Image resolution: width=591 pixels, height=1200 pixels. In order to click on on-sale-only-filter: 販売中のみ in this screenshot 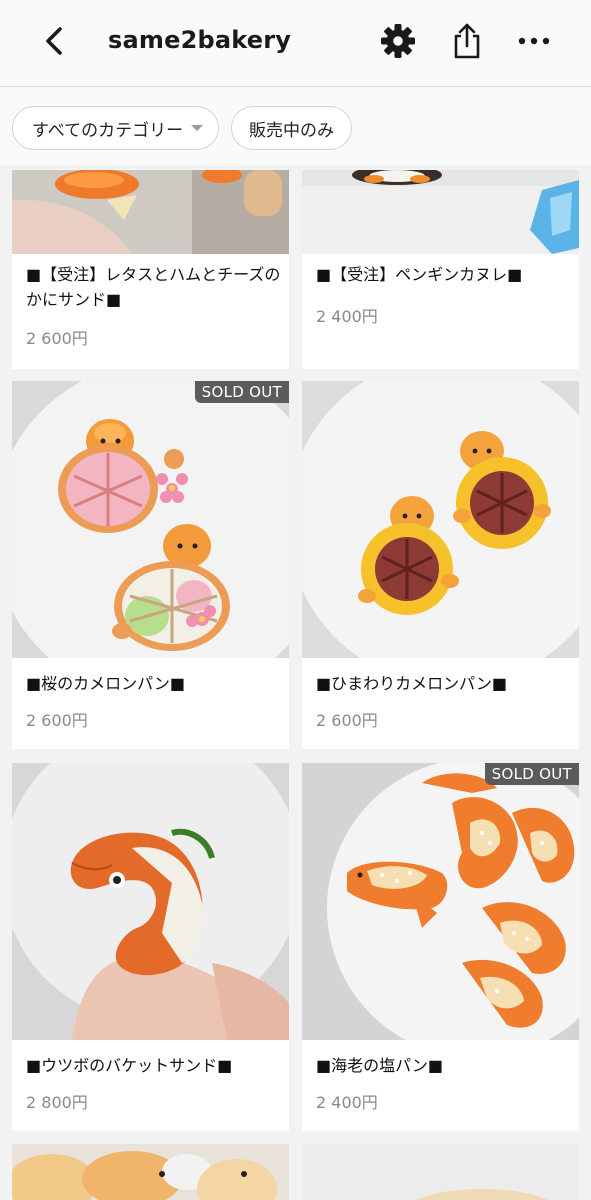, I will do `click(291, 128)`.